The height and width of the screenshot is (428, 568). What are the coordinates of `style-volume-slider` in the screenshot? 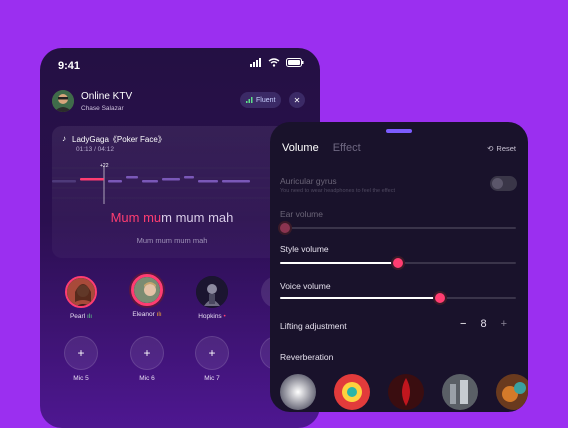 It's located at (398, 263).